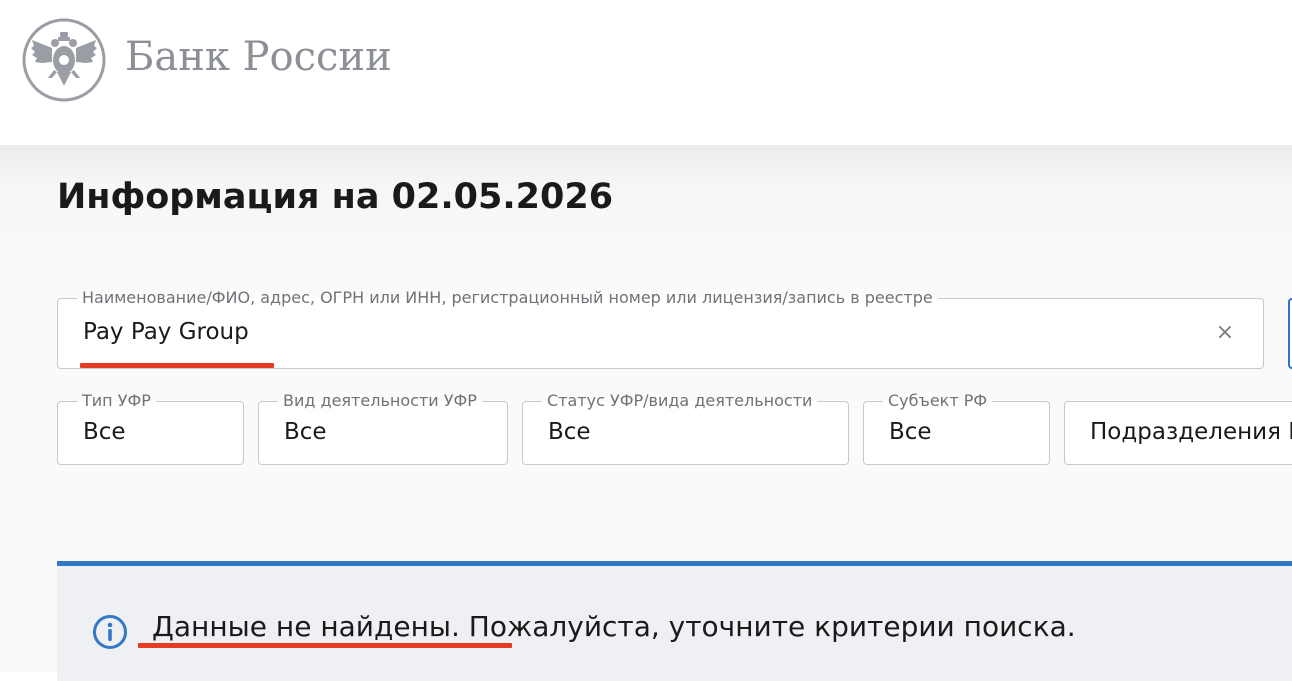  I want to click on page-title: Информация на 02.05.2026, so click(335, 197).